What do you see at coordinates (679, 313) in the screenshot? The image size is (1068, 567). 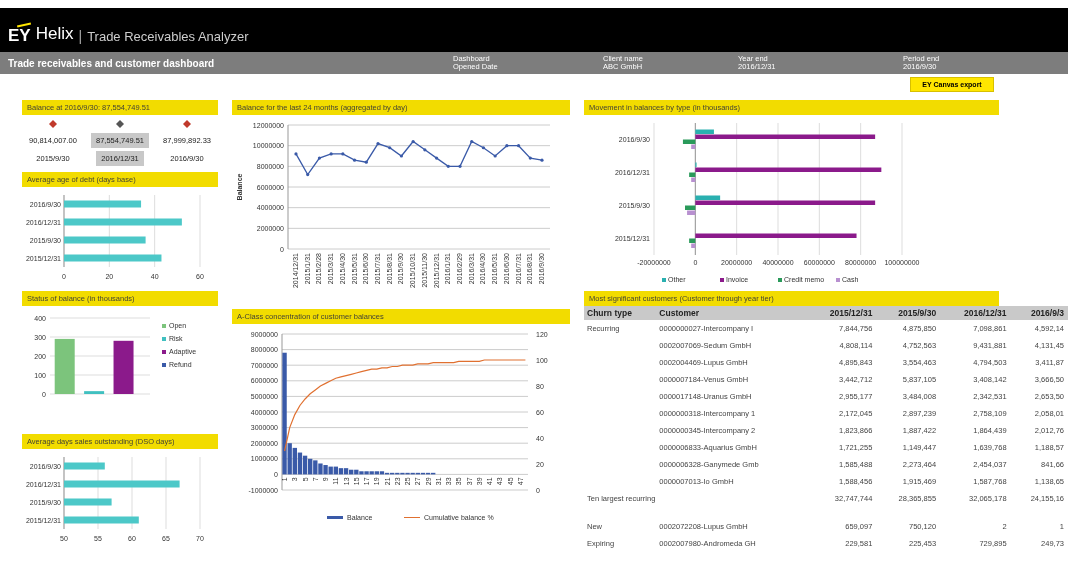 I see `column-header: Customer` at bounding box center [679, 313].